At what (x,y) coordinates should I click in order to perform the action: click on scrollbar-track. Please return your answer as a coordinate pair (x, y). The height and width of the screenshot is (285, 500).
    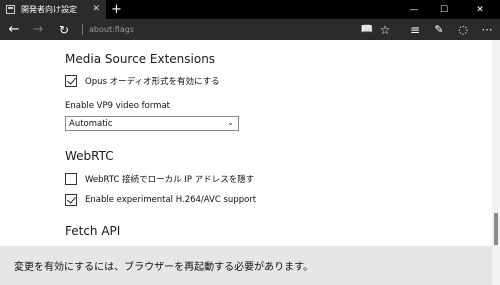
    Looking at the image, I should click on (496, 162).